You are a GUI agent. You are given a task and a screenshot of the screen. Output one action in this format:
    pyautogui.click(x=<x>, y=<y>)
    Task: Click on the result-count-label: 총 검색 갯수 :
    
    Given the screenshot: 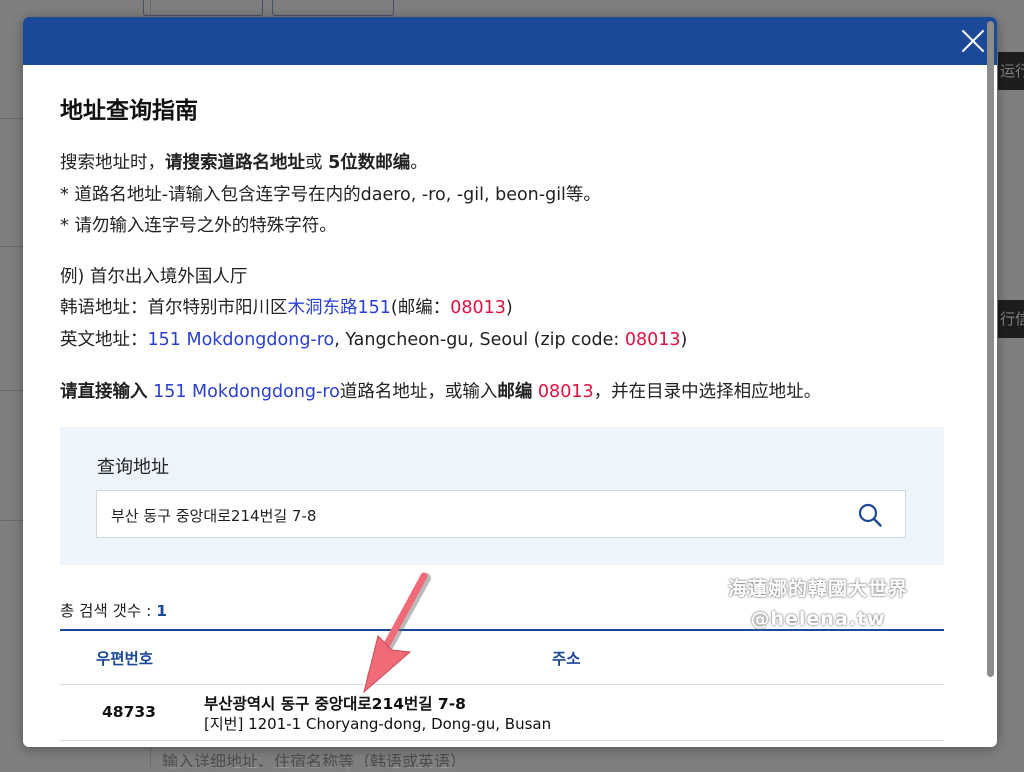 What is the action you would take?
    pyautogui.click(x=108, y=611)
    